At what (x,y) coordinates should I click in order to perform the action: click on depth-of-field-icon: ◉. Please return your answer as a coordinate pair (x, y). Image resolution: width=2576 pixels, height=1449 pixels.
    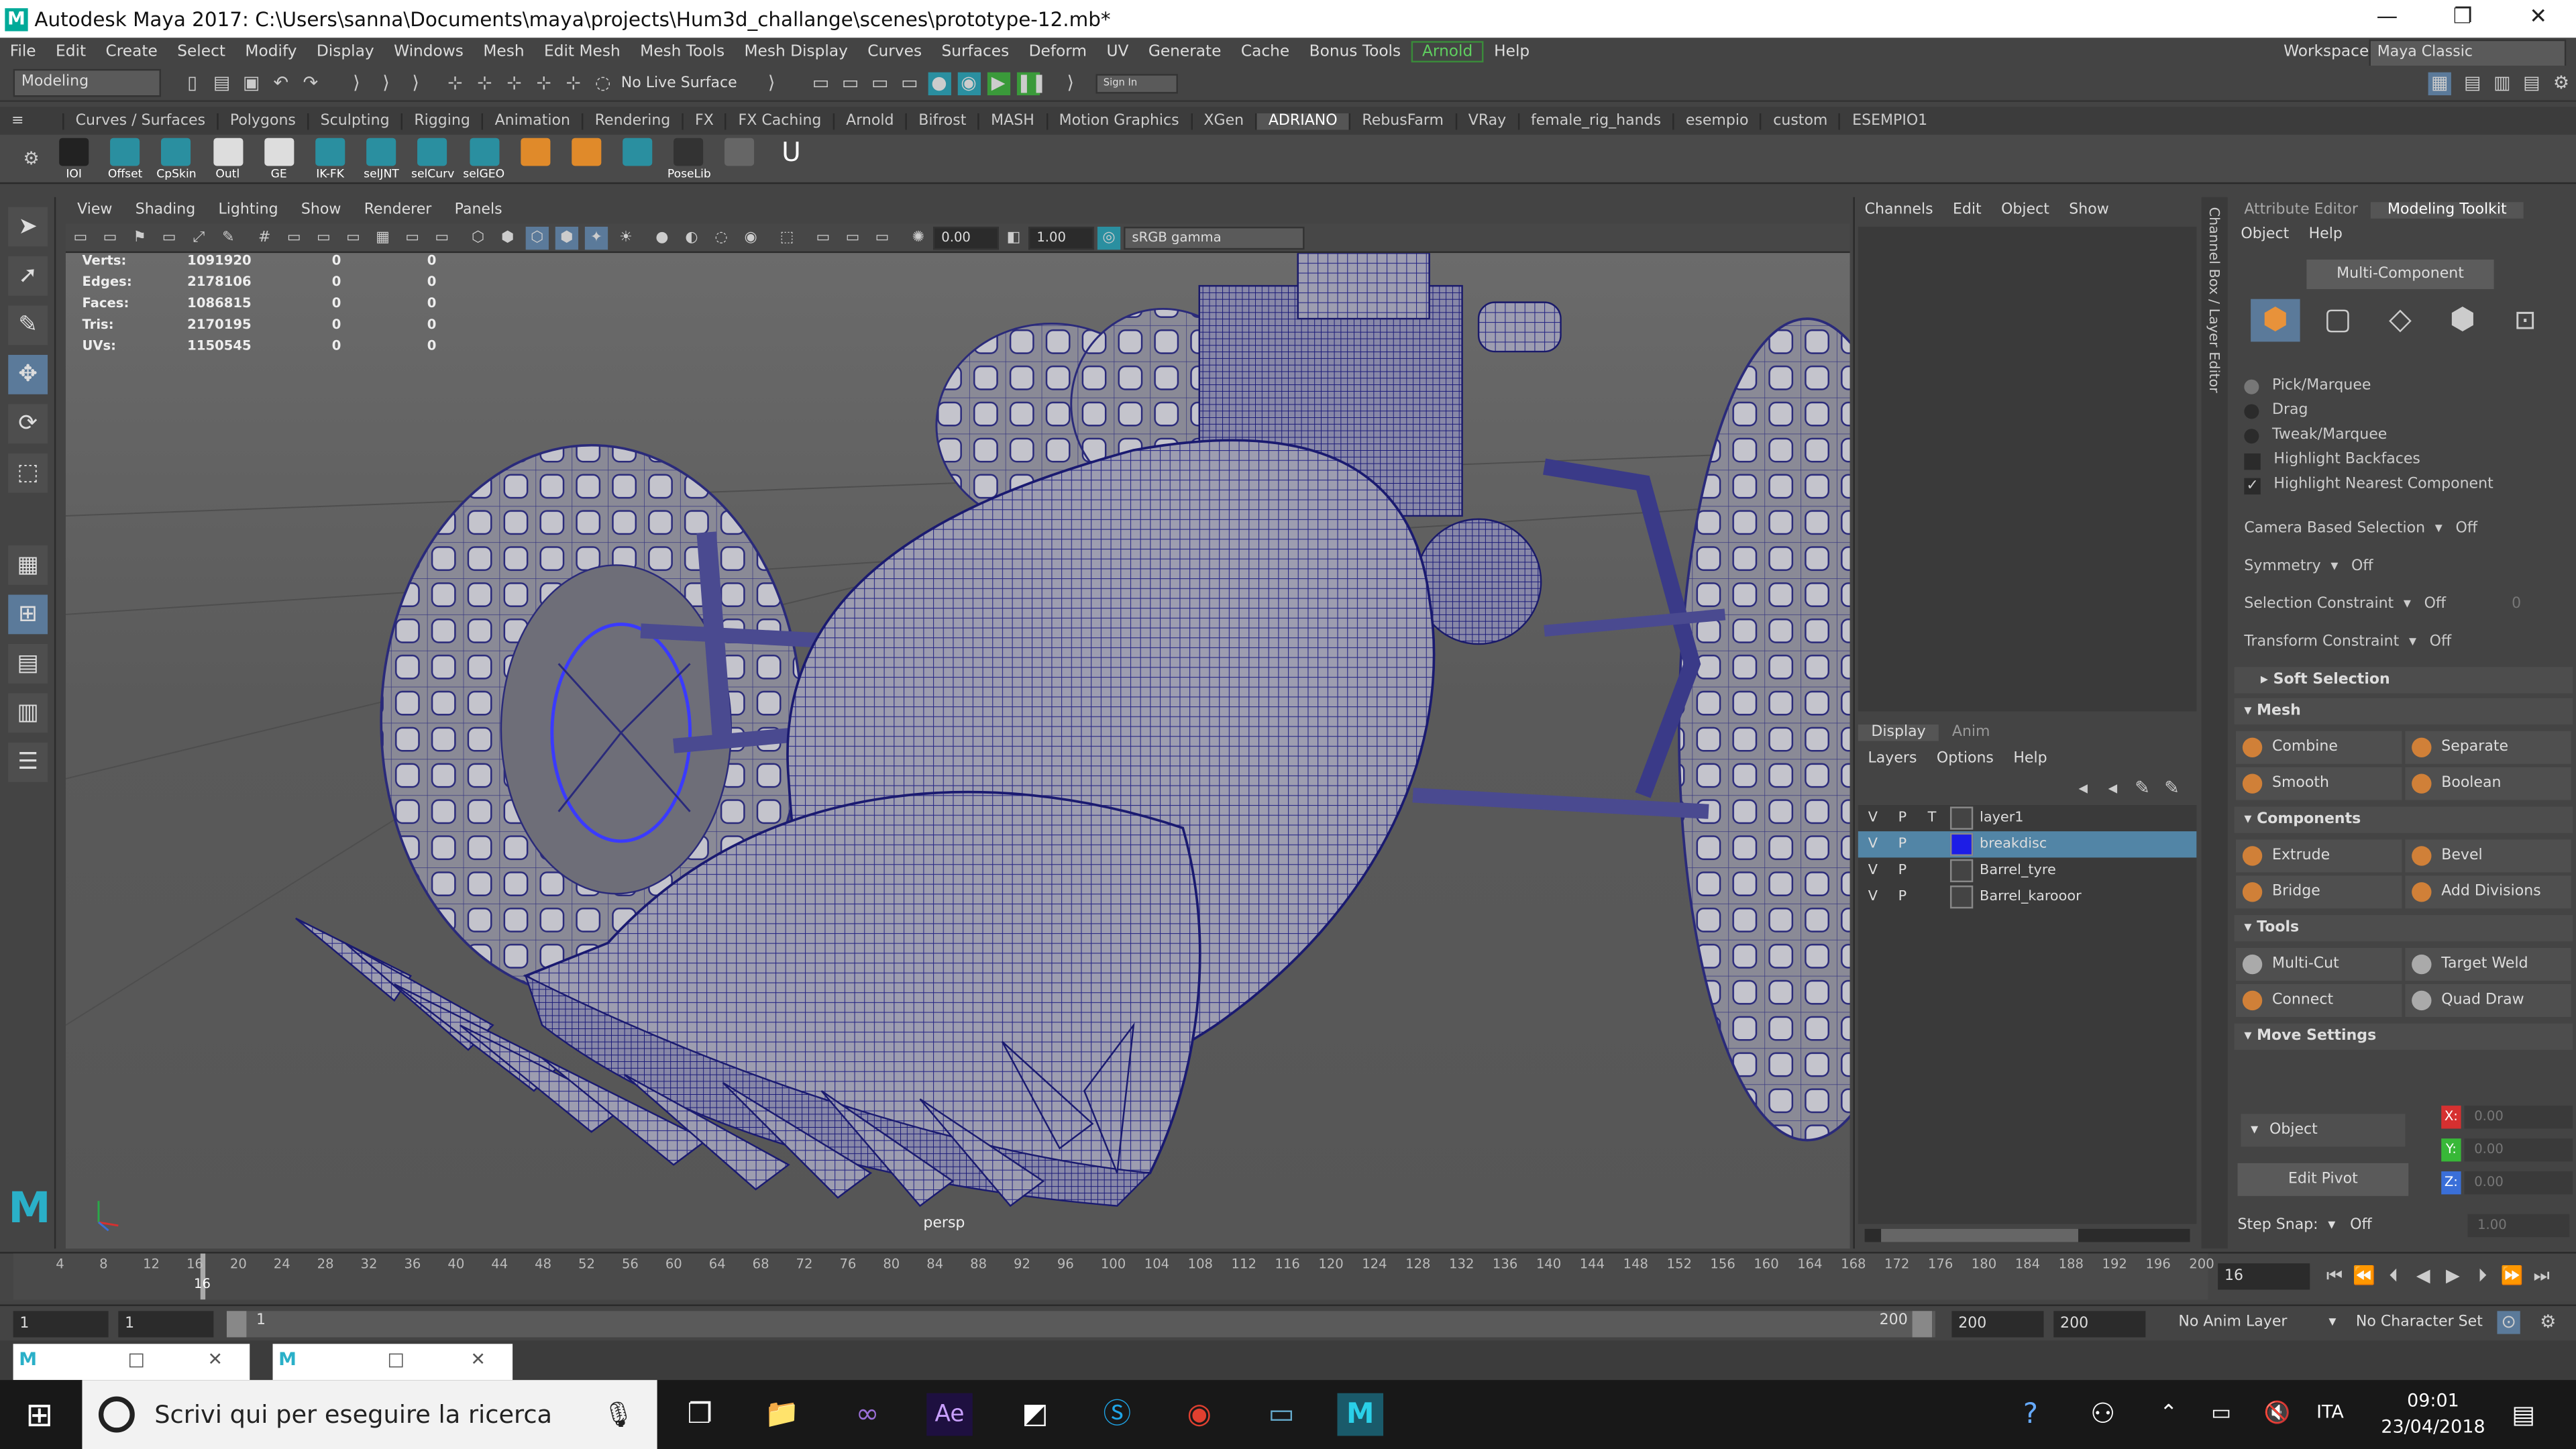
    Looking at the image, I should click on (750, 237).